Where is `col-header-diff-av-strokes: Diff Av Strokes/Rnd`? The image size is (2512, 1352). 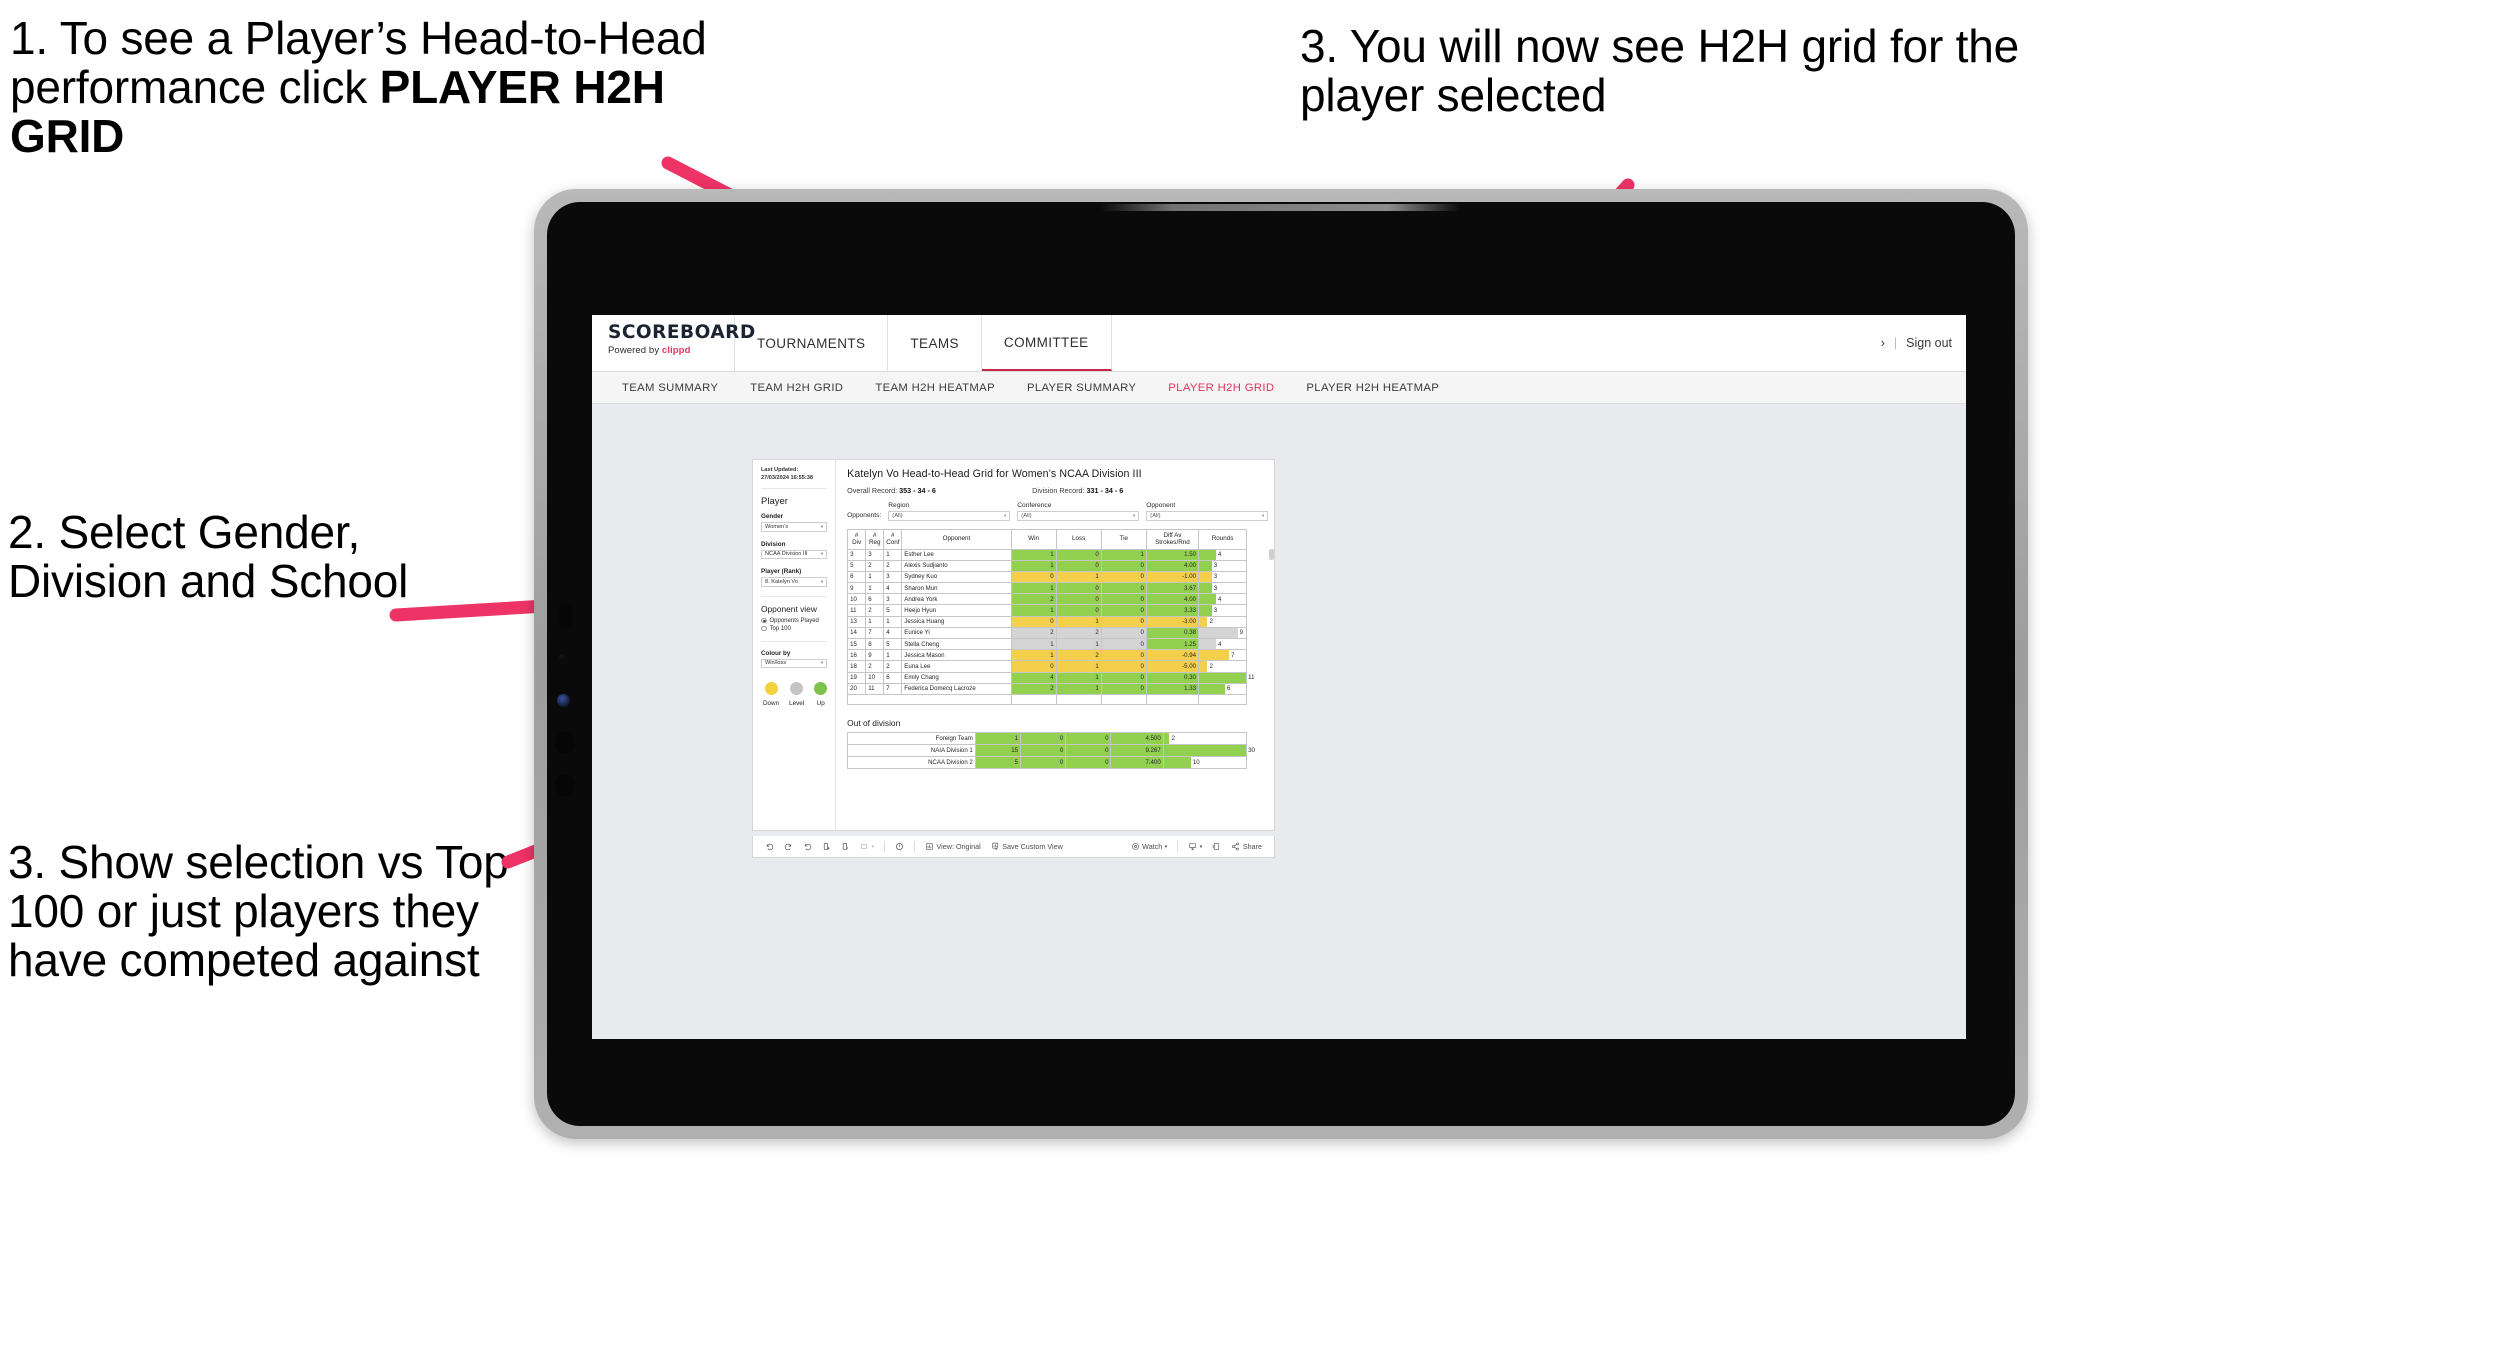
col-header-diff-av-strokes: Diff Av Strokes/Rnd is located at coordinates (1172, 539).